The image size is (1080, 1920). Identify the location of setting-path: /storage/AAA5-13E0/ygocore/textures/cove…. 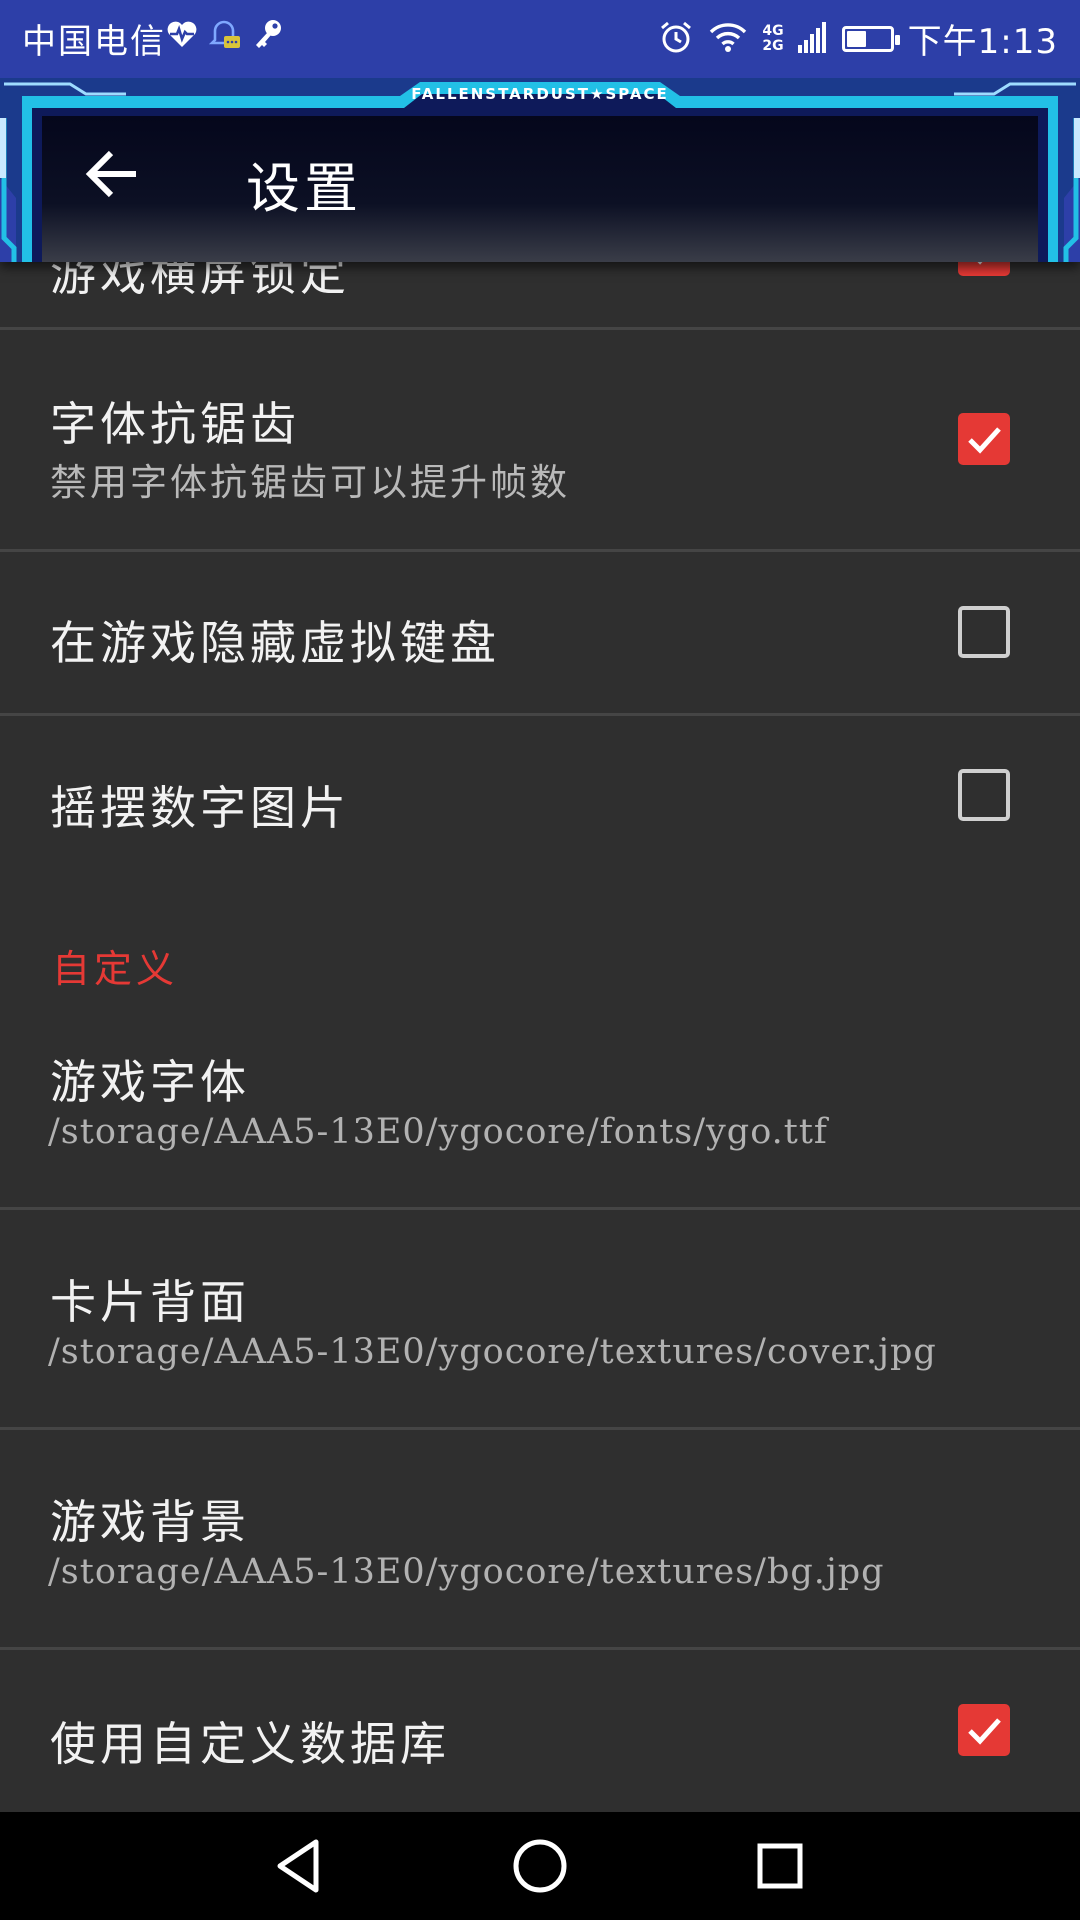
(492, 1352).